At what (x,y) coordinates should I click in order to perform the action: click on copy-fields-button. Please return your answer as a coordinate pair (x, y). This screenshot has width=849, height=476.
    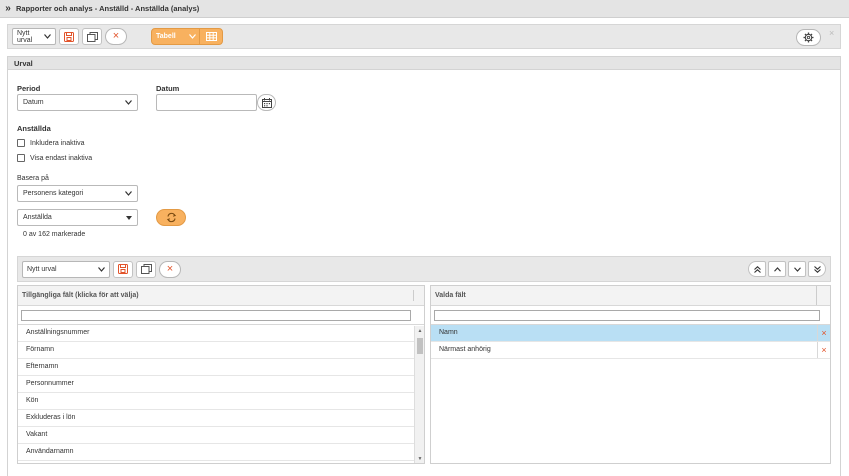
    Looking at the image, I should click on (146, 269).